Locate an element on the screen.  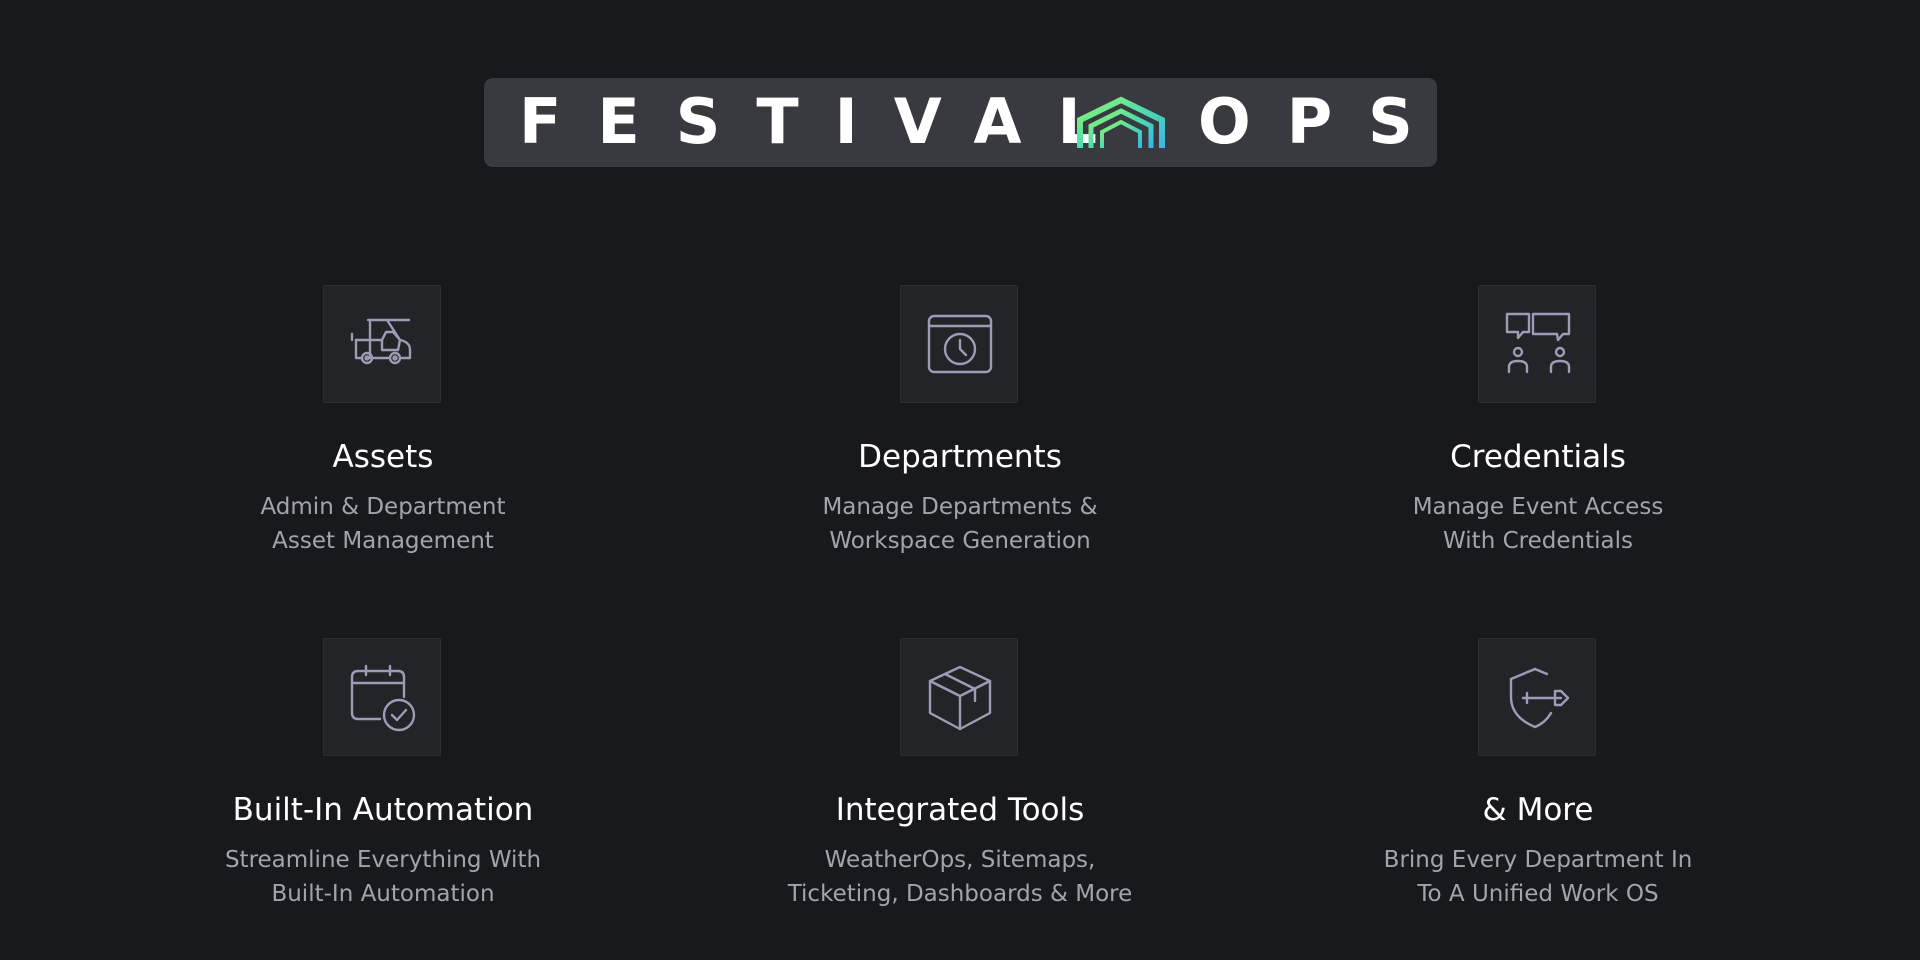
feature-title: & More is located at coordinates (1538, 810).